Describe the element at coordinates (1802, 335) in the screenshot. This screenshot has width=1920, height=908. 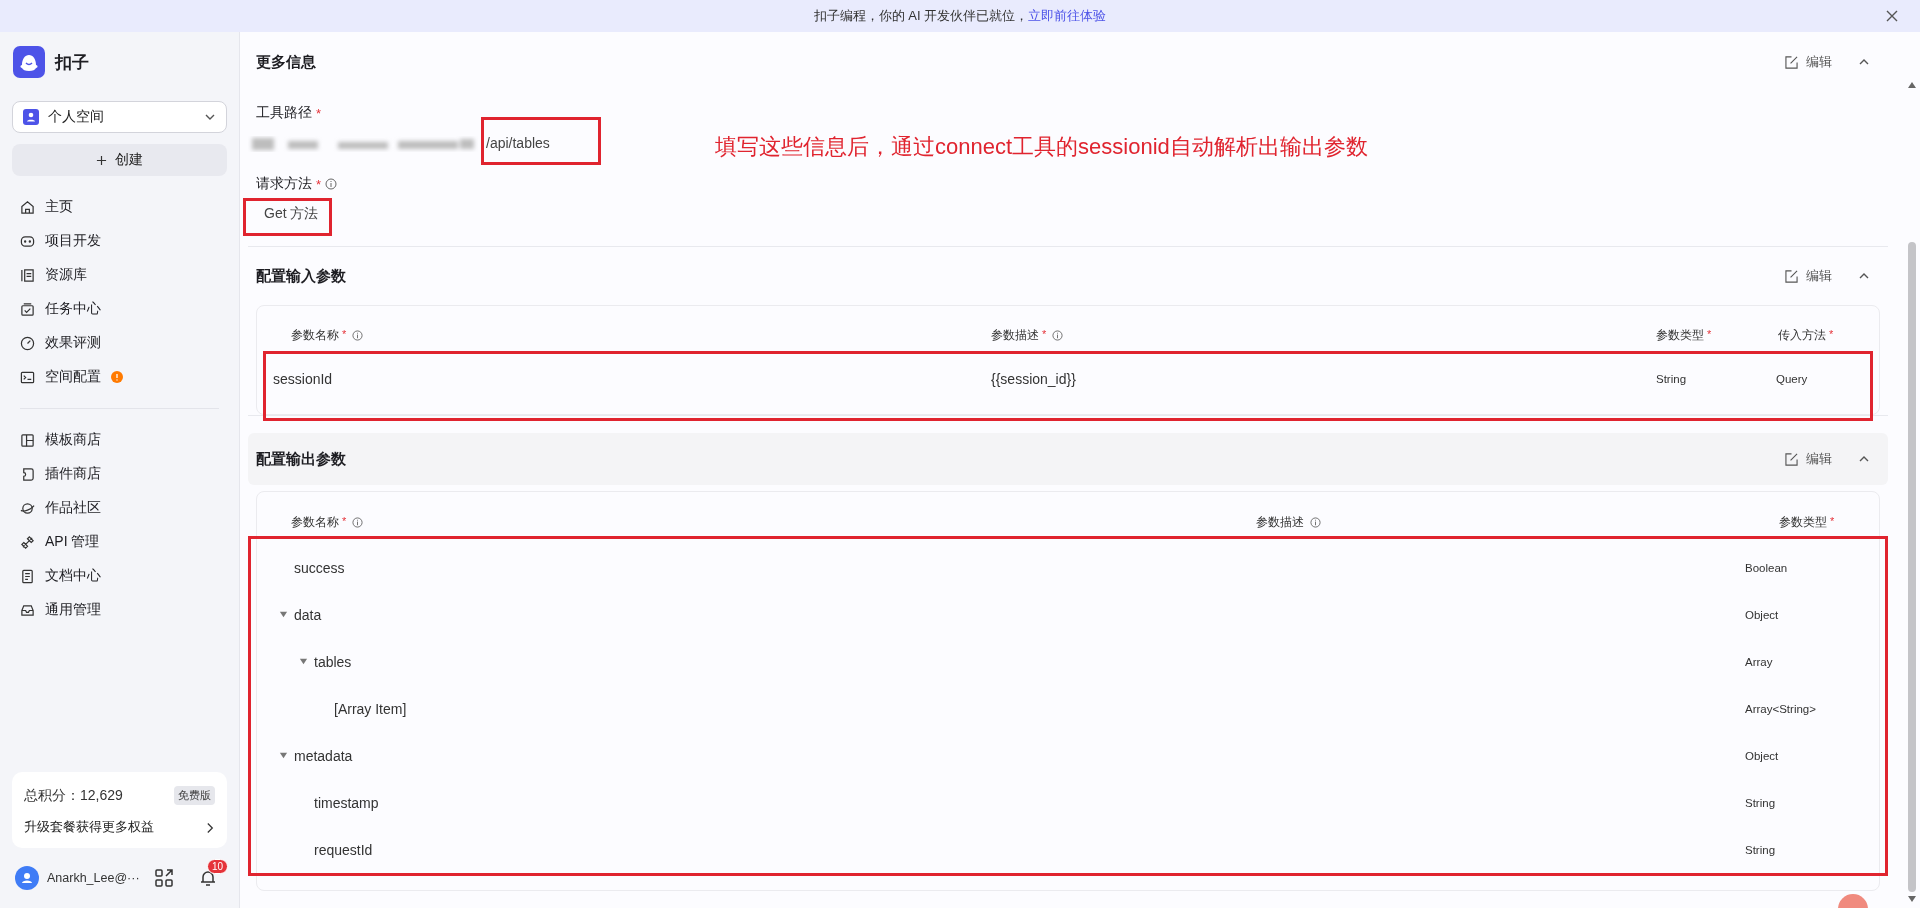
I see `column-header: 传入方法` at that location.